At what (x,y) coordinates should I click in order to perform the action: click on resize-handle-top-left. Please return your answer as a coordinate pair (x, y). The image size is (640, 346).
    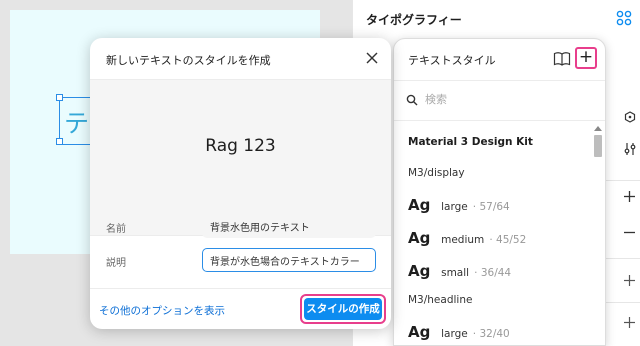
    Looking at the image, I should click on (59, 97).